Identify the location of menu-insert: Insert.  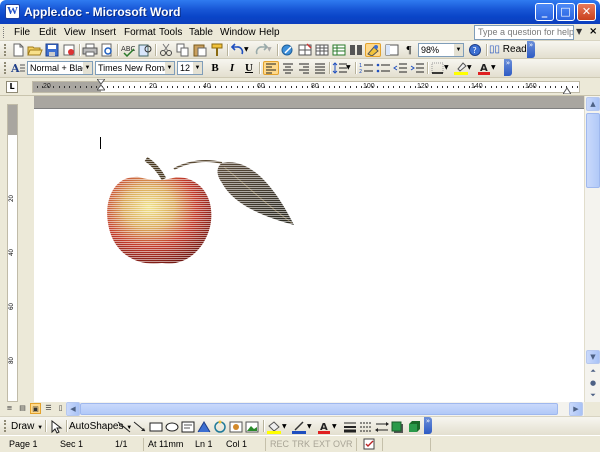
(103, 32).